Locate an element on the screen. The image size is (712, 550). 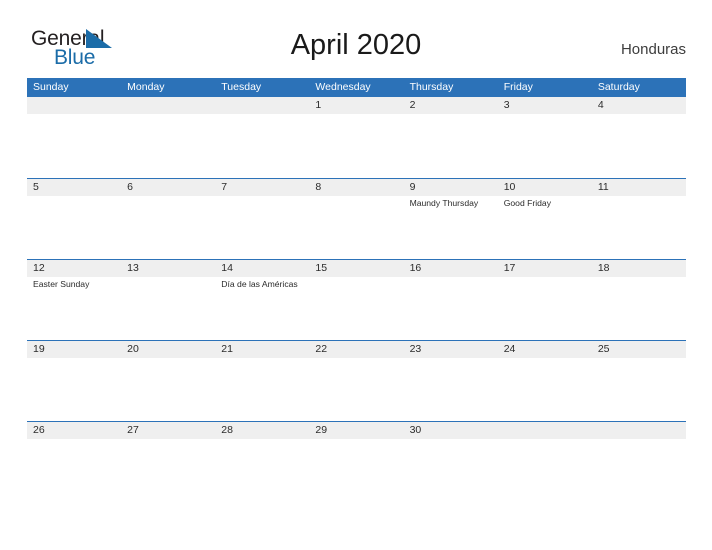
calendar-day-cell: 15 is located at coordinates (356, 300).